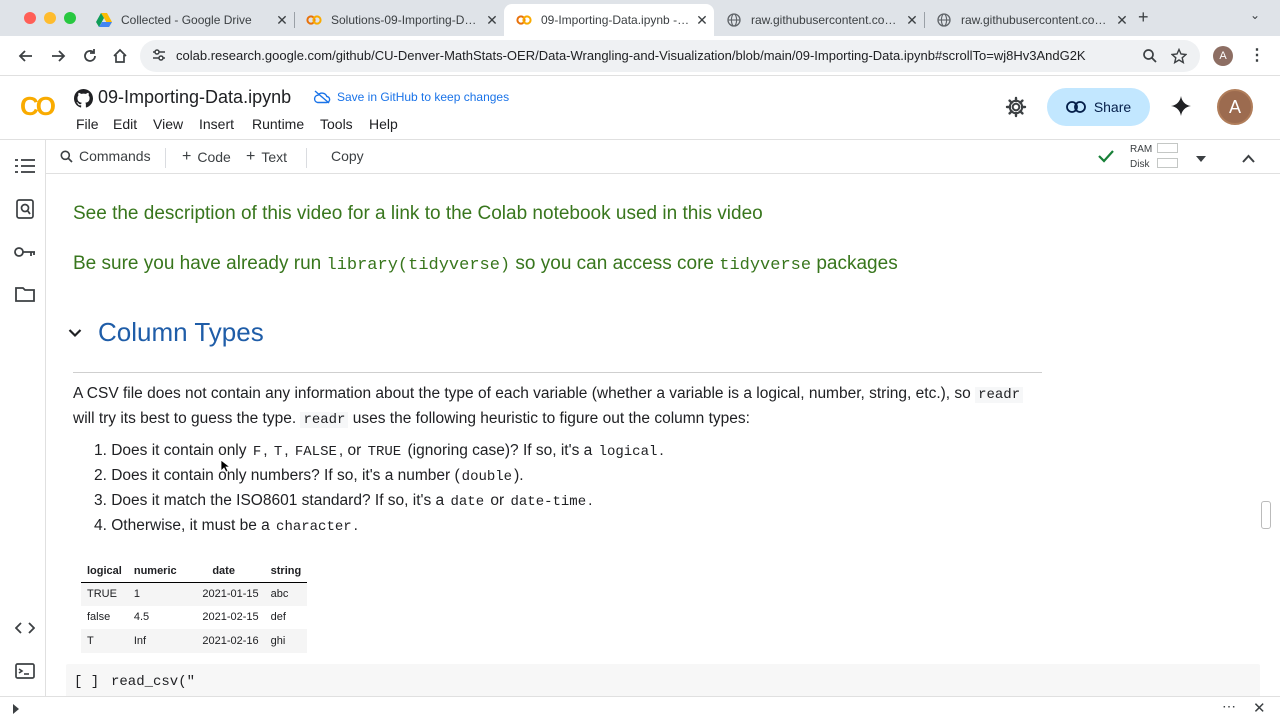 This screenshot has height=720, width=1280. I want to click on table-cell: ghi, so click(286, 641).